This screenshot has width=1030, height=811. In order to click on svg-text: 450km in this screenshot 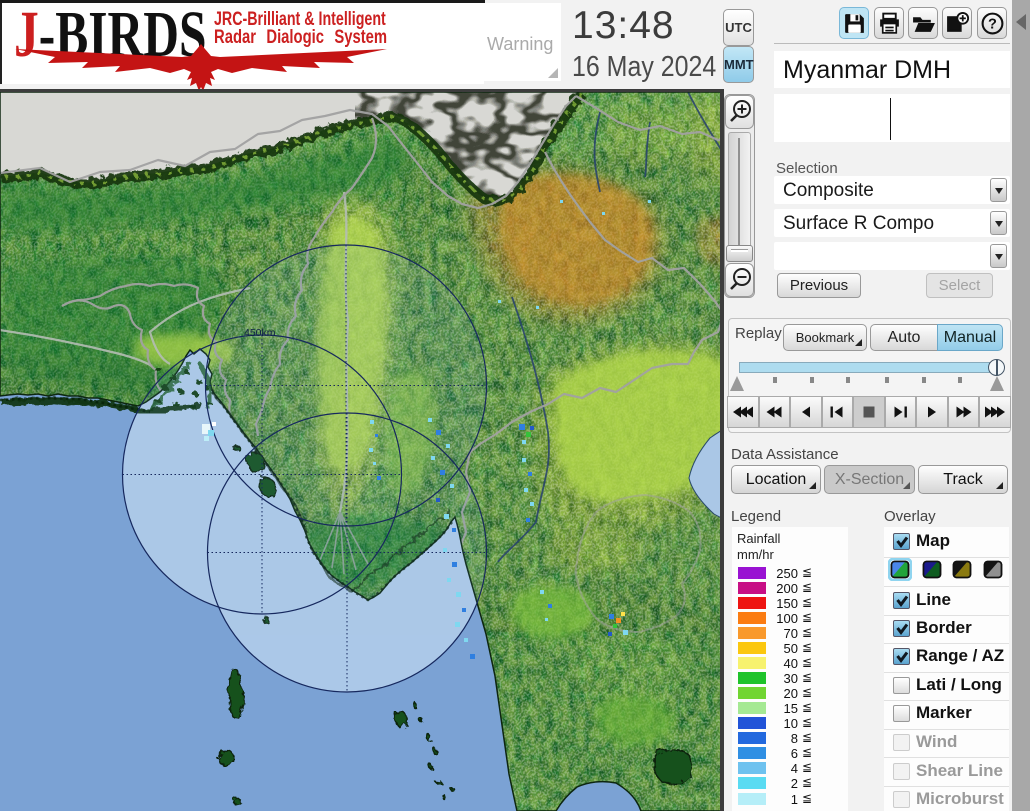, I will do `click(260, 333)`.